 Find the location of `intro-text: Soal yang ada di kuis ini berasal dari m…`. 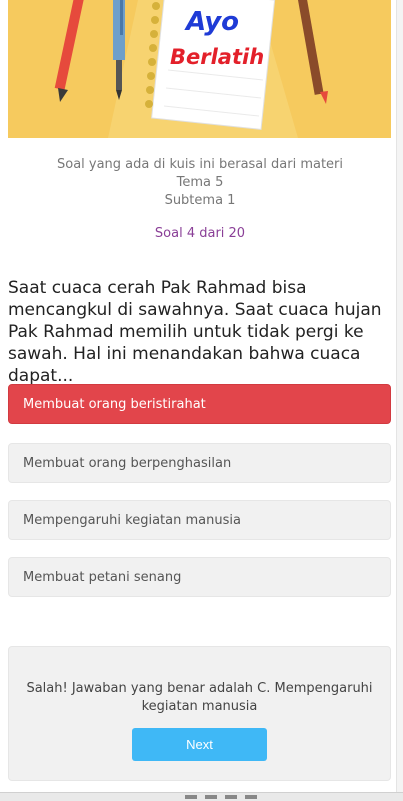

intro-text: Soal yang ada di kuis ini berasal dari m… is located at coordinates (200, 164).